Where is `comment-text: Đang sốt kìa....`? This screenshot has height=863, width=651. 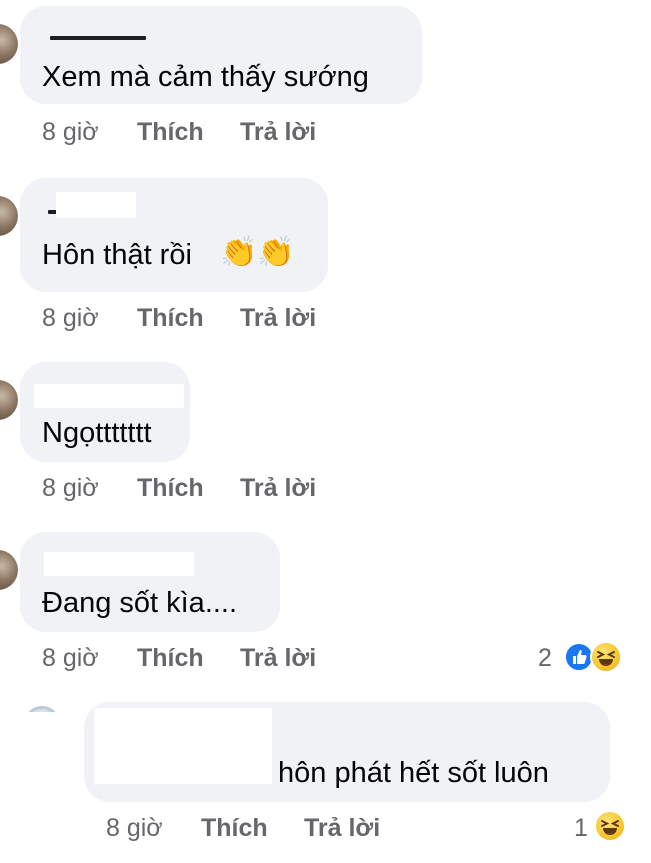
comment-text: Đang sốt kìa.... is located at coordinates (140, 603).